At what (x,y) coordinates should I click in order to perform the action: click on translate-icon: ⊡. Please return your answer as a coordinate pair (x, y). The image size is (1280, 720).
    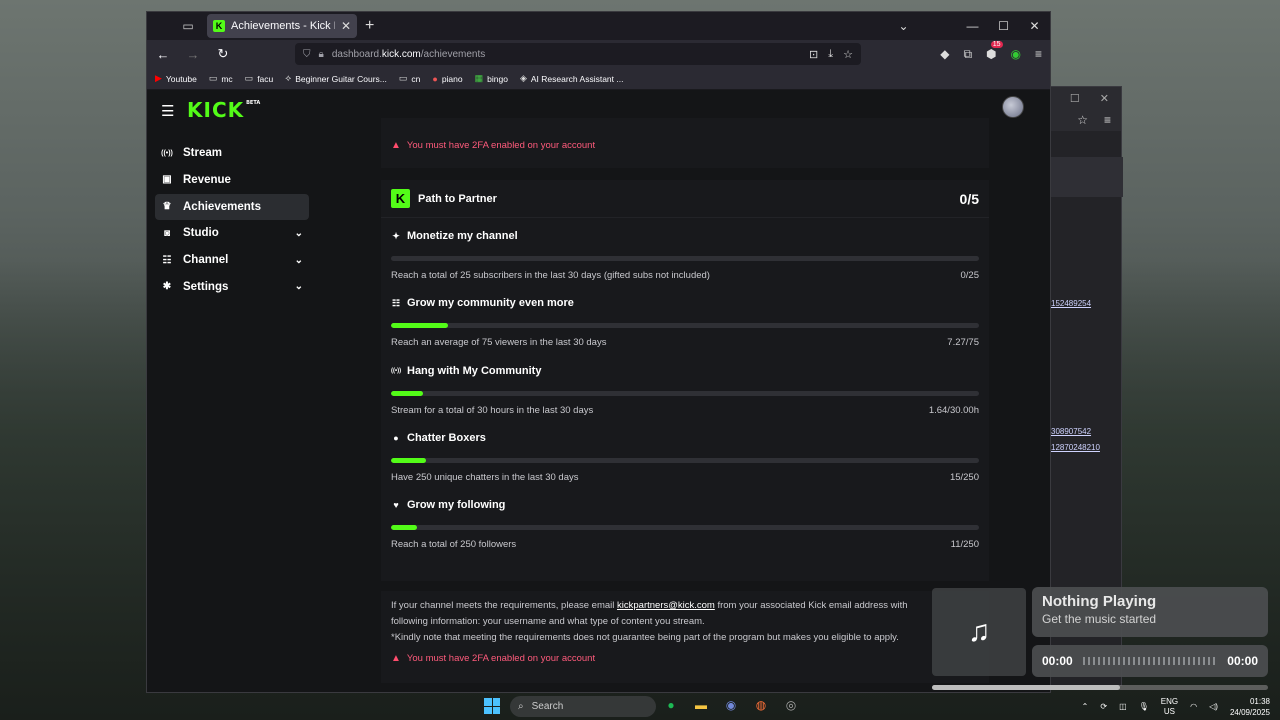
    Looking at the image, I should click on (813, 54).